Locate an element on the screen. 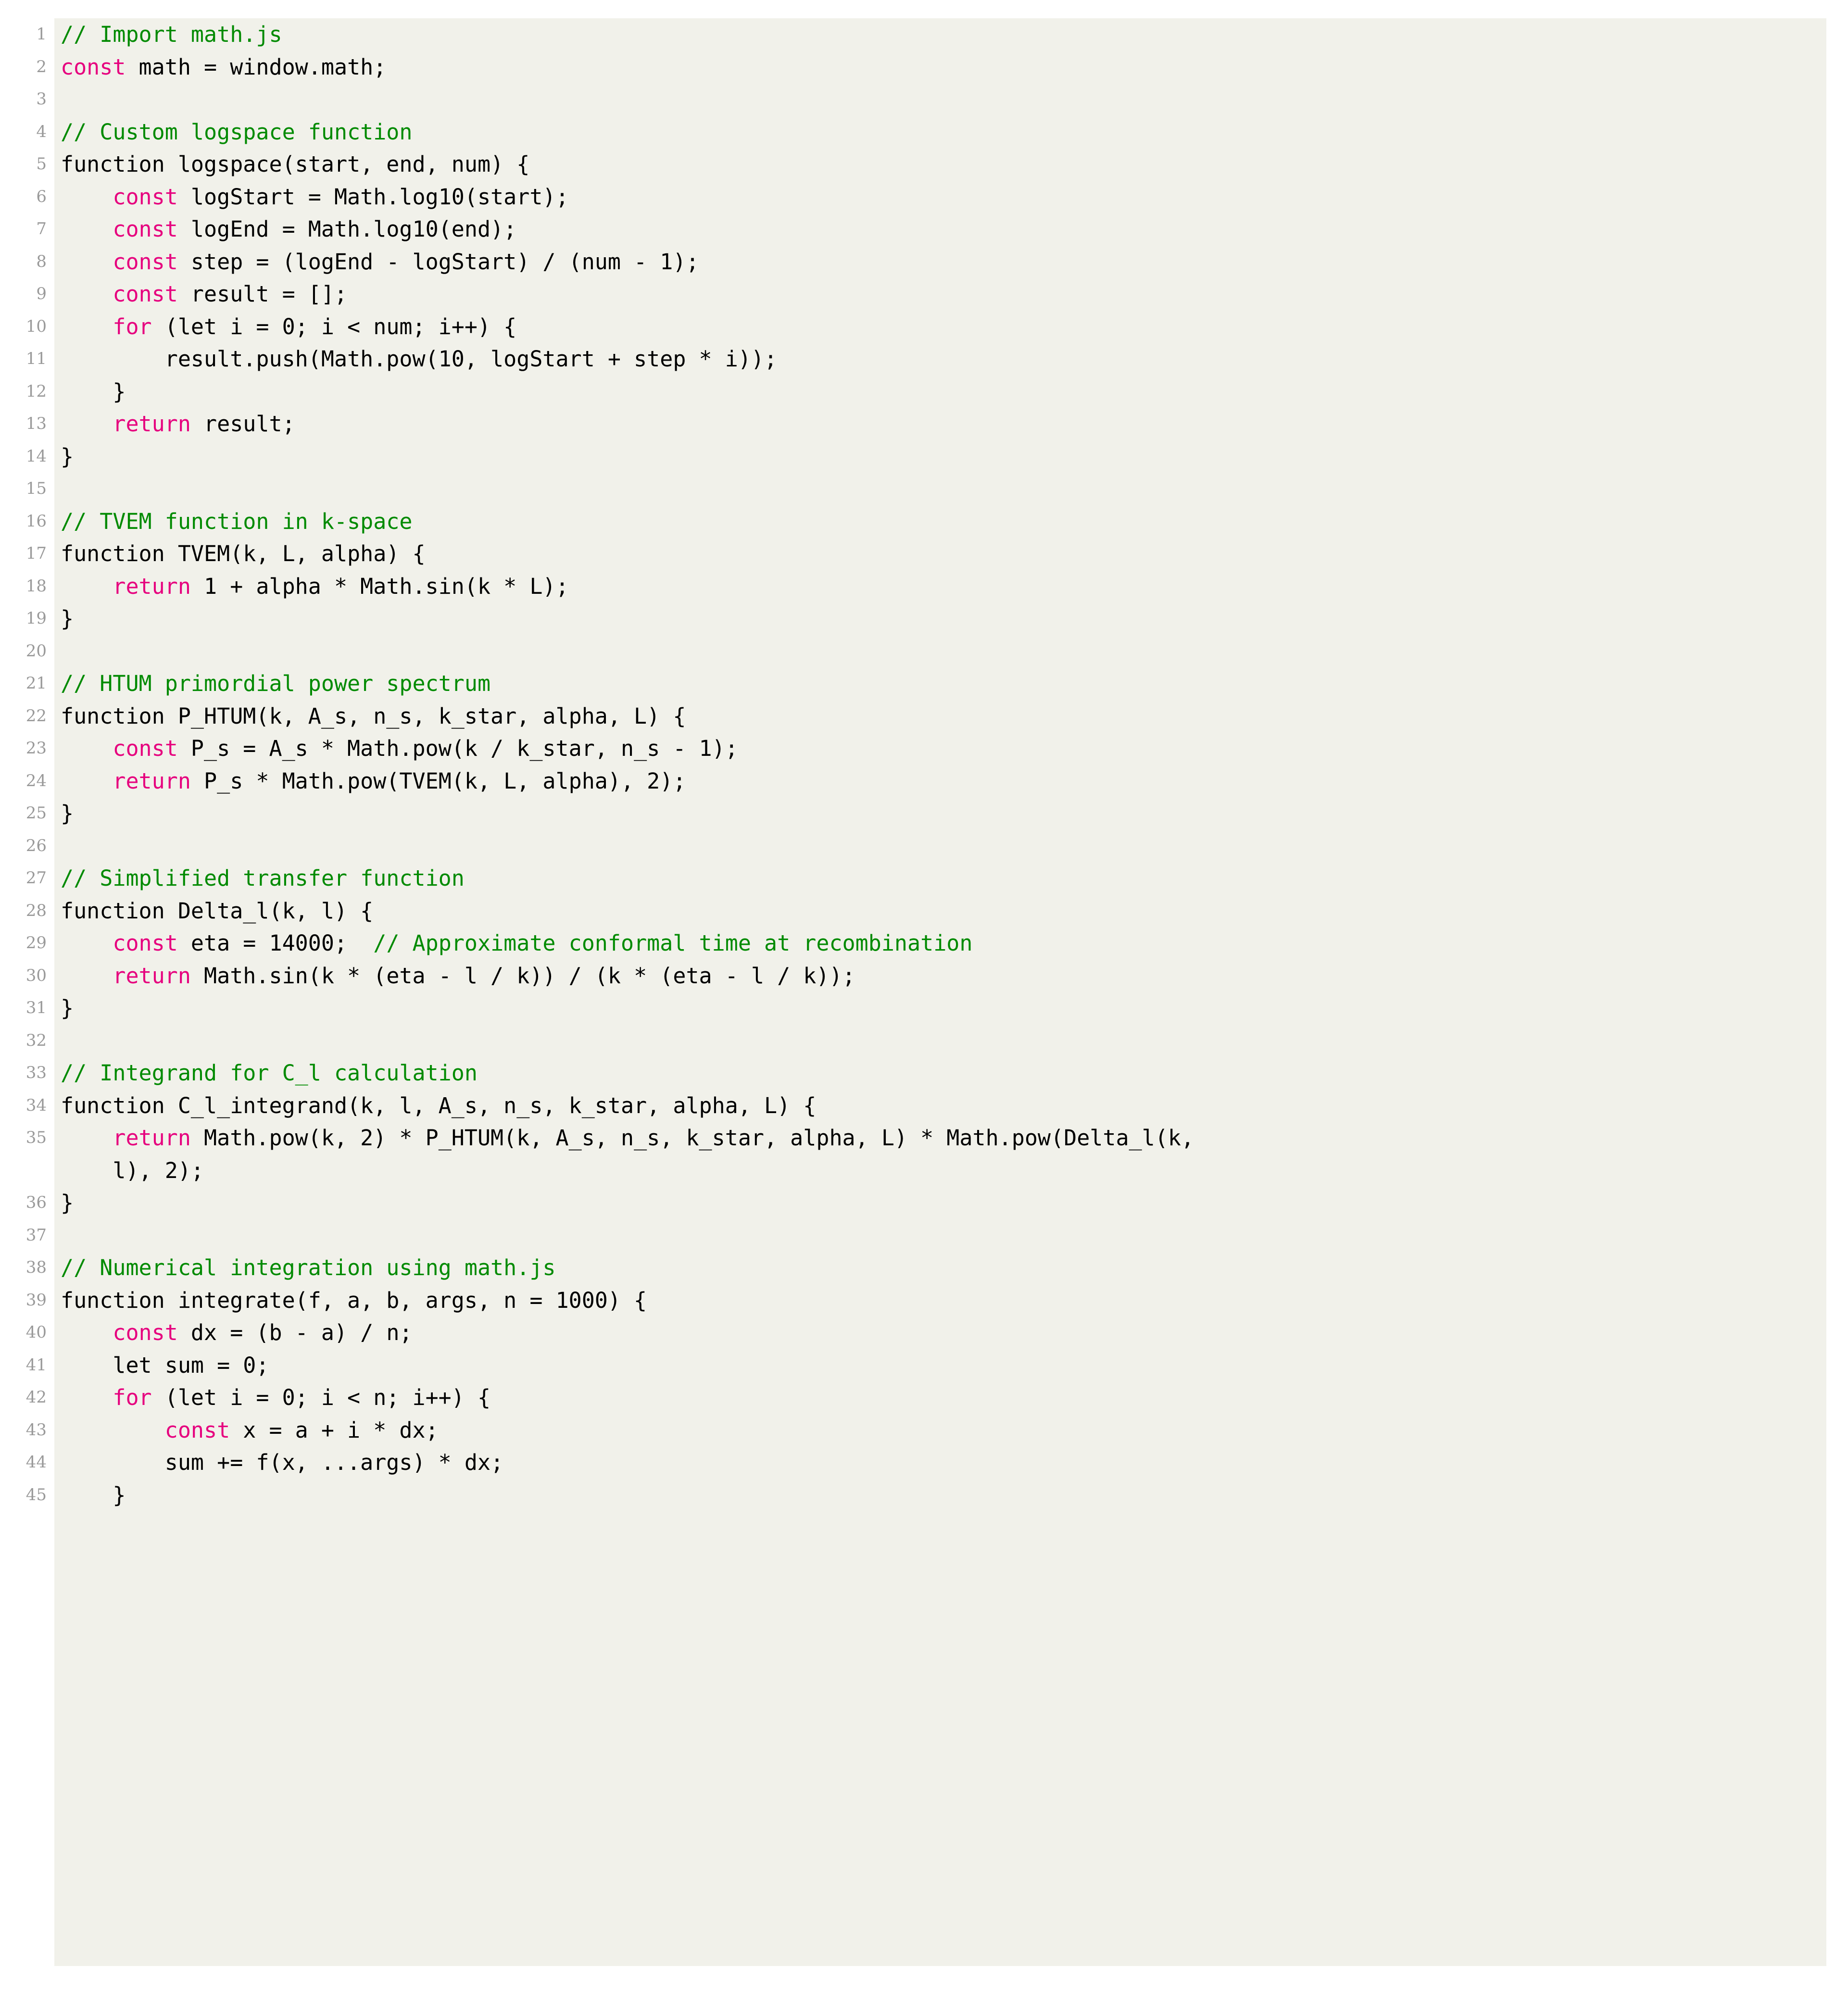 The image size is (1848, 2005). line-number: 2 is located at coordinates (41, 66).